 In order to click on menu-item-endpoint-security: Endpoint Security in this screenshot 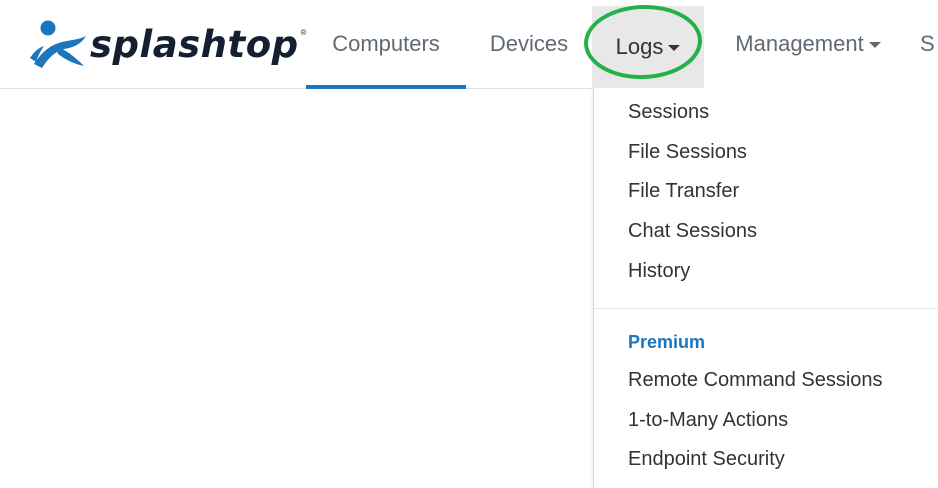, I will do `click(706, 459)`.